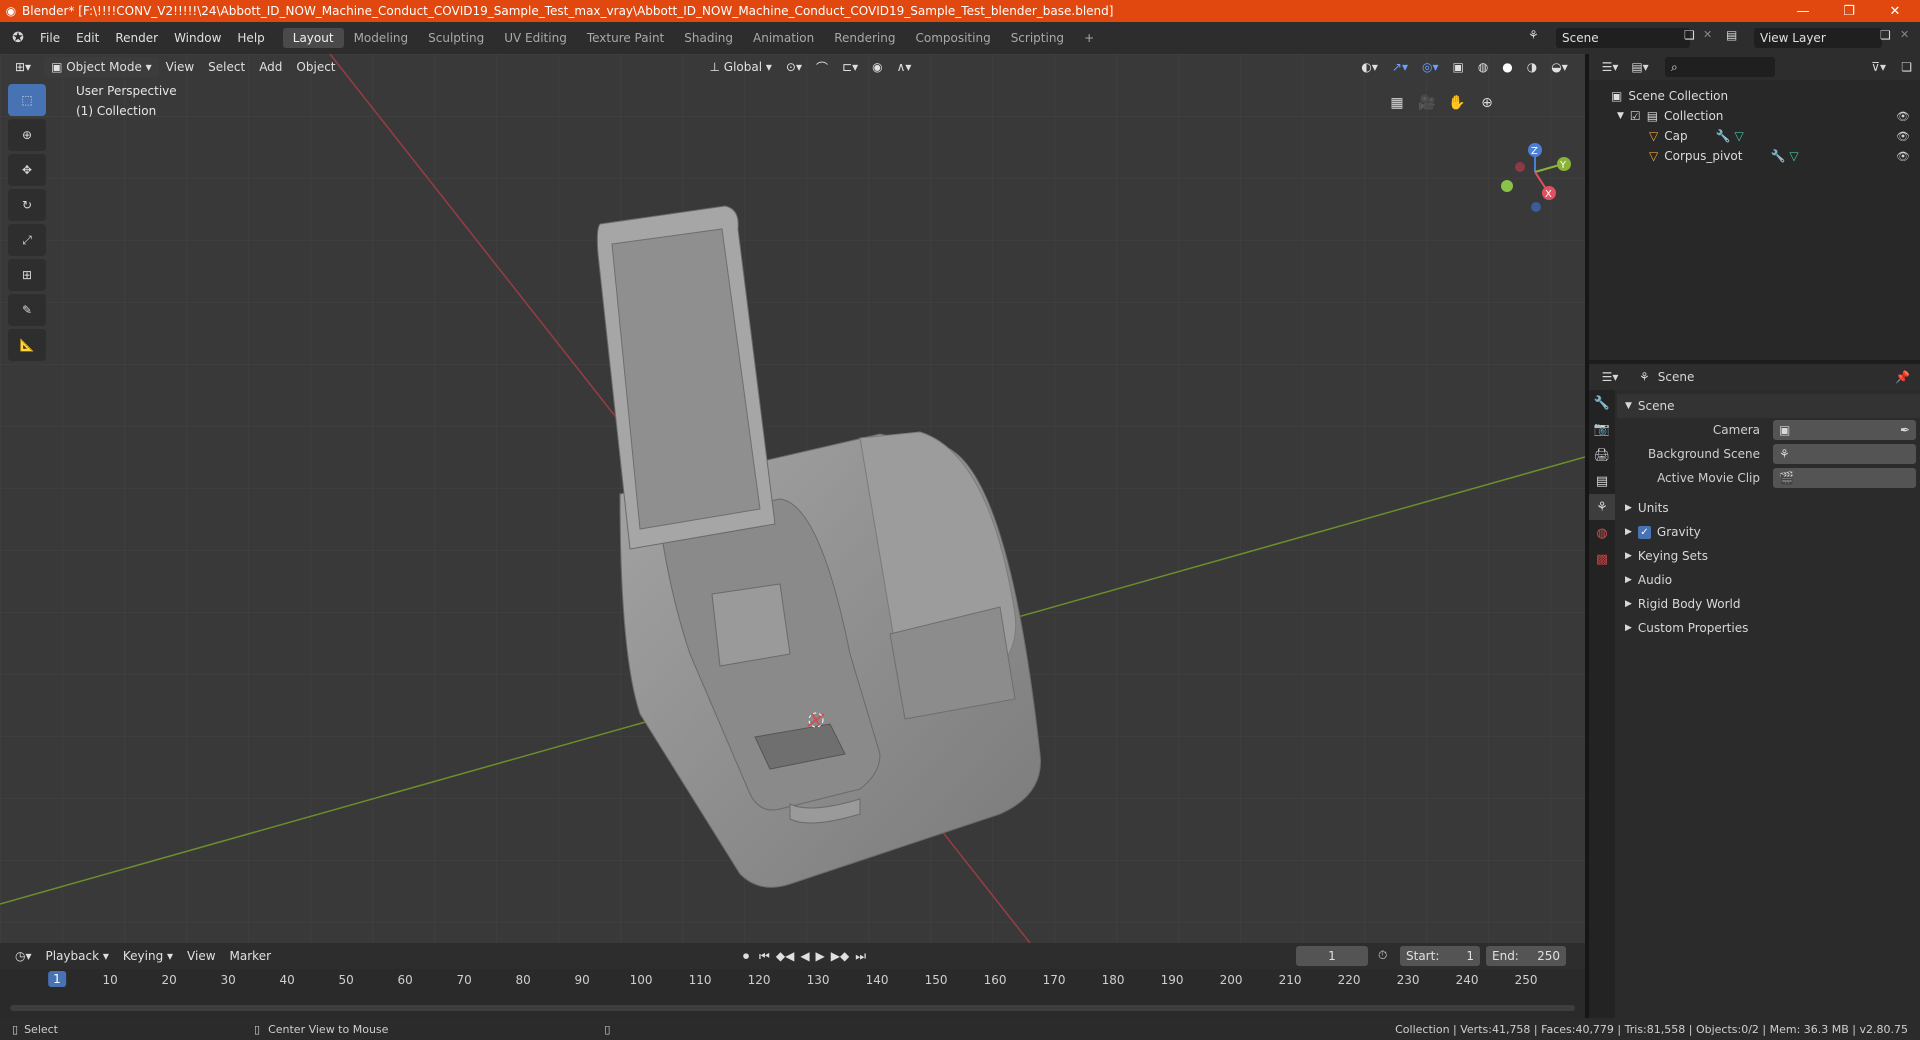  Describe the element at coordinates (1487, 103) in the screenshot. I see `zoom-icon: ⊕` at that location.